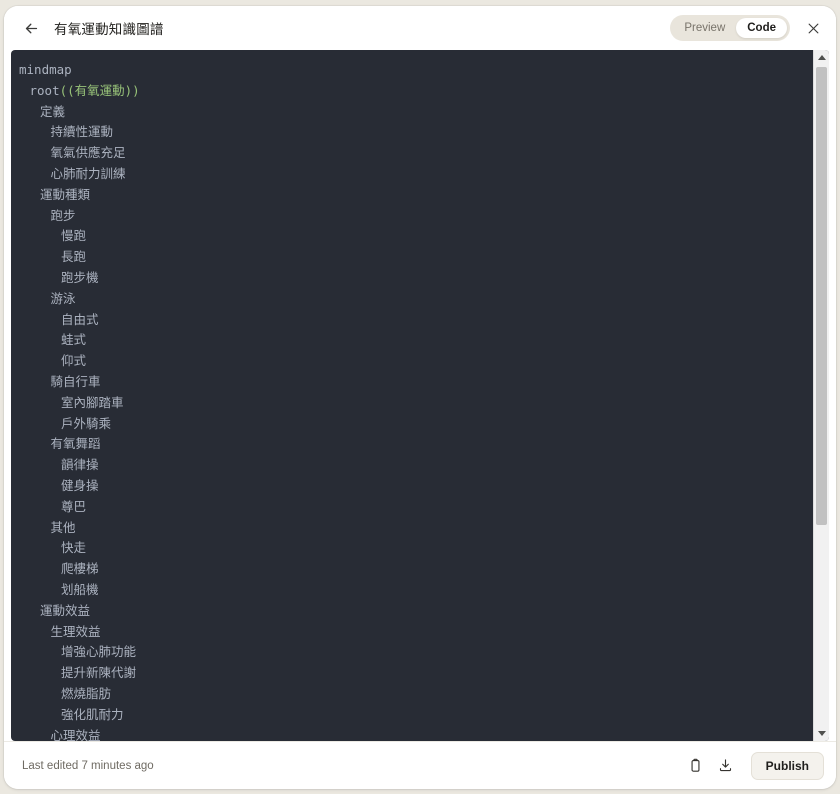 This screenshot has width=840, height=794. I want to click on code-token: mindmap, so click(45, 69).